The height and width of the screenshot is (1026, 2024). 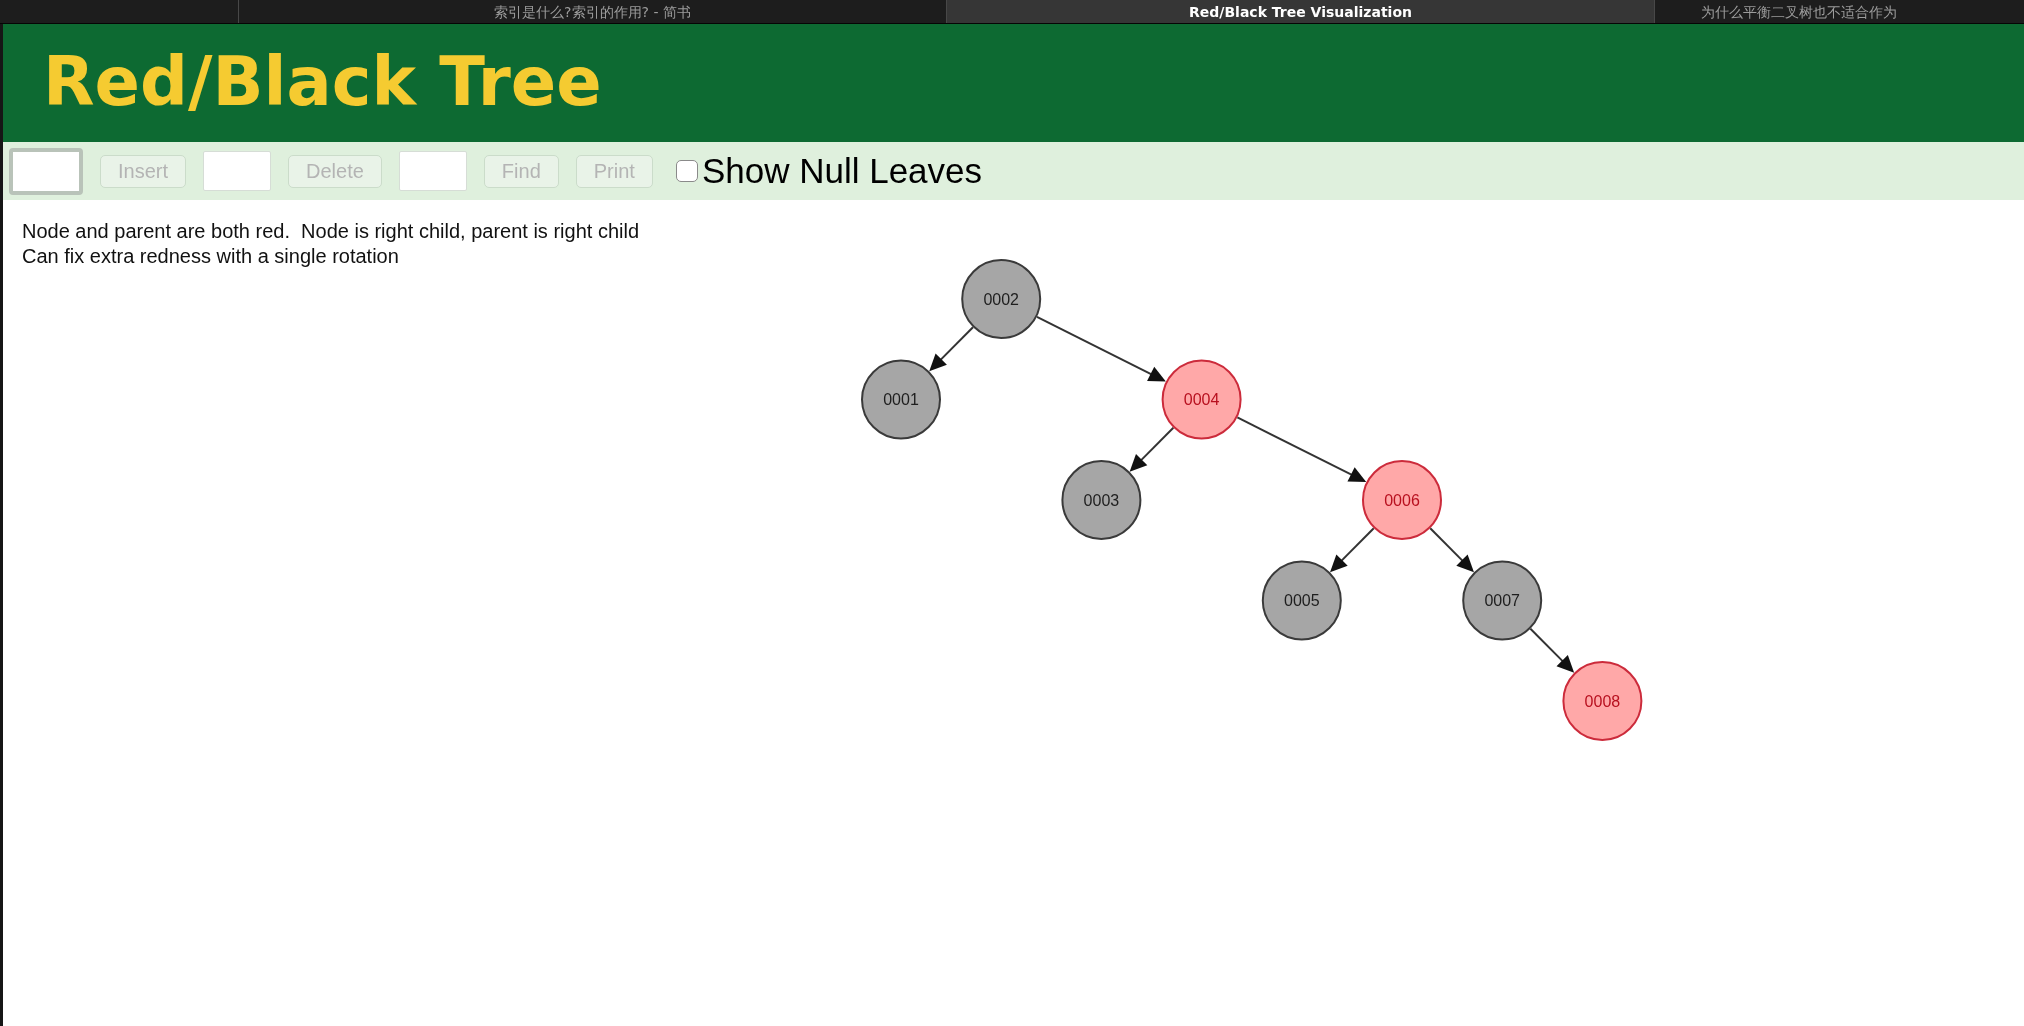 I want to click on node-value: 0006, so click(x=1402, y=500).